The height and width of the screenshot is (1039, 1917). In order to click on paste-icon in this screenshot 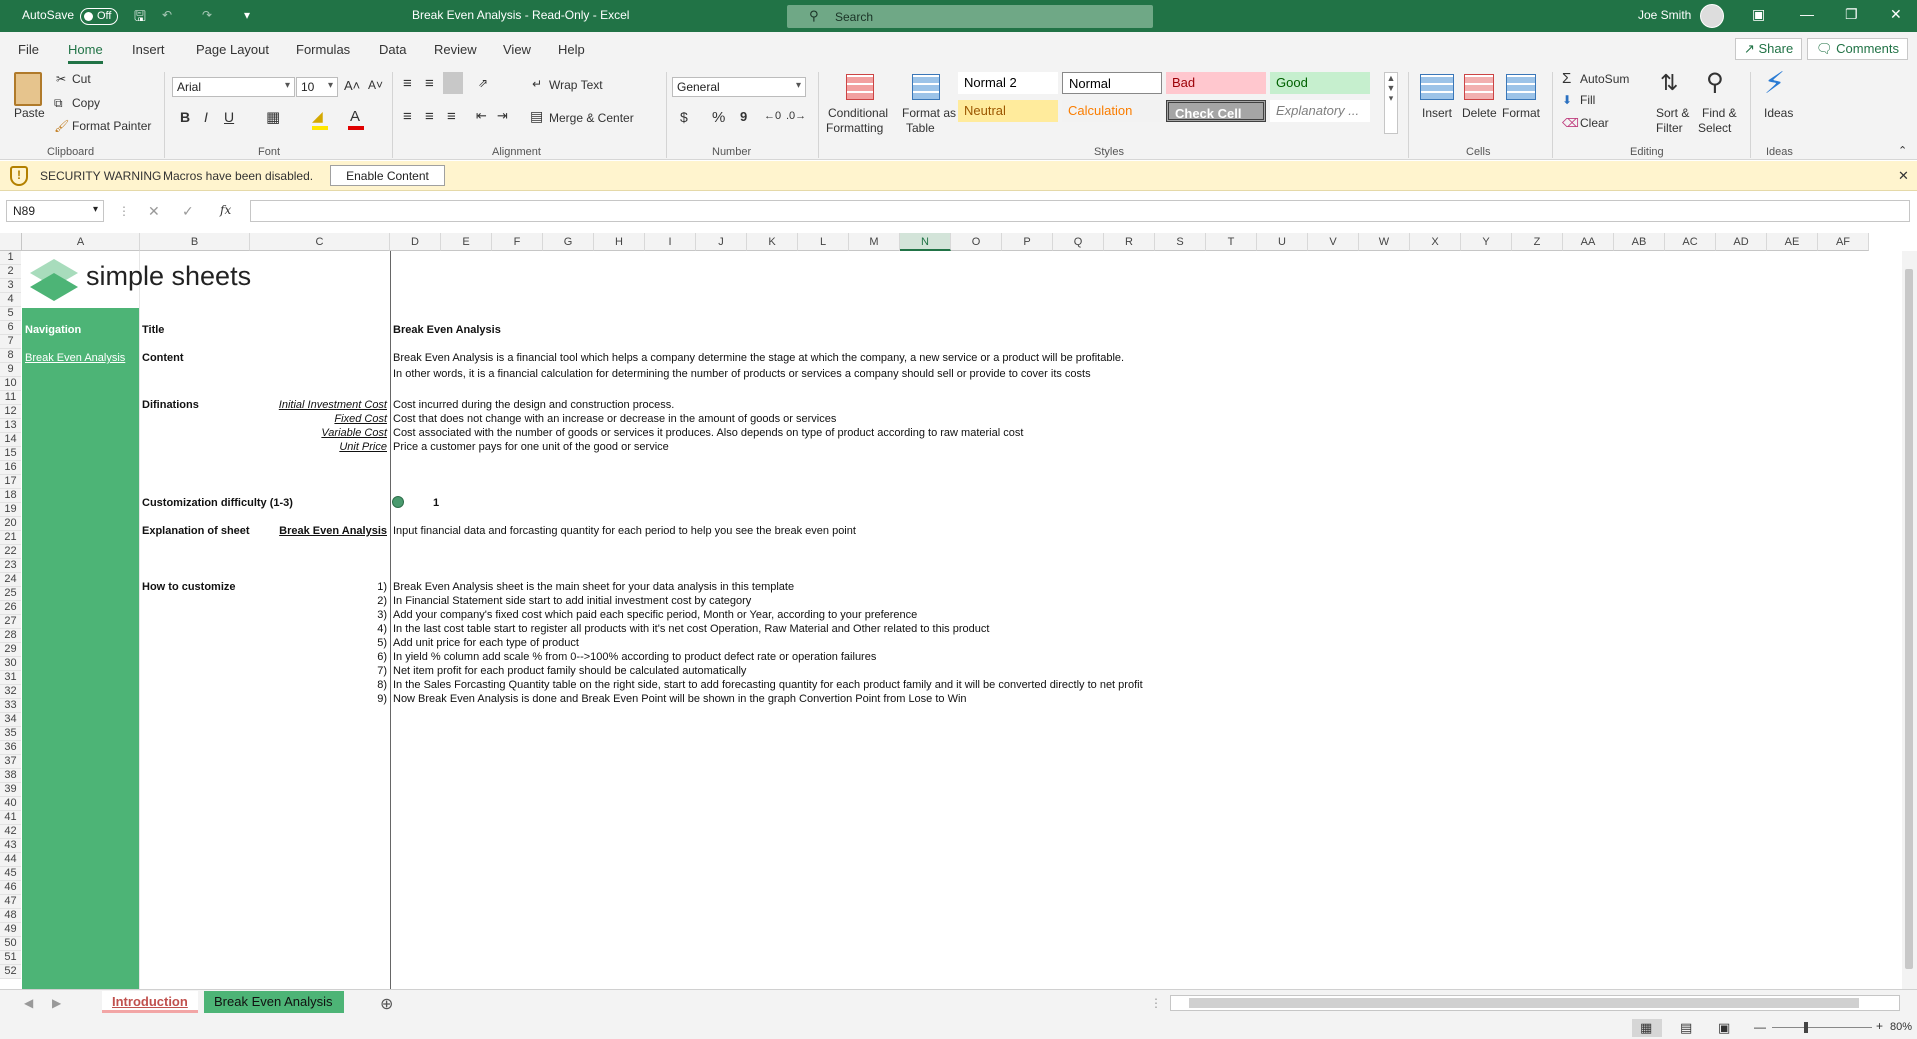, I will do `click(28, 89)`.